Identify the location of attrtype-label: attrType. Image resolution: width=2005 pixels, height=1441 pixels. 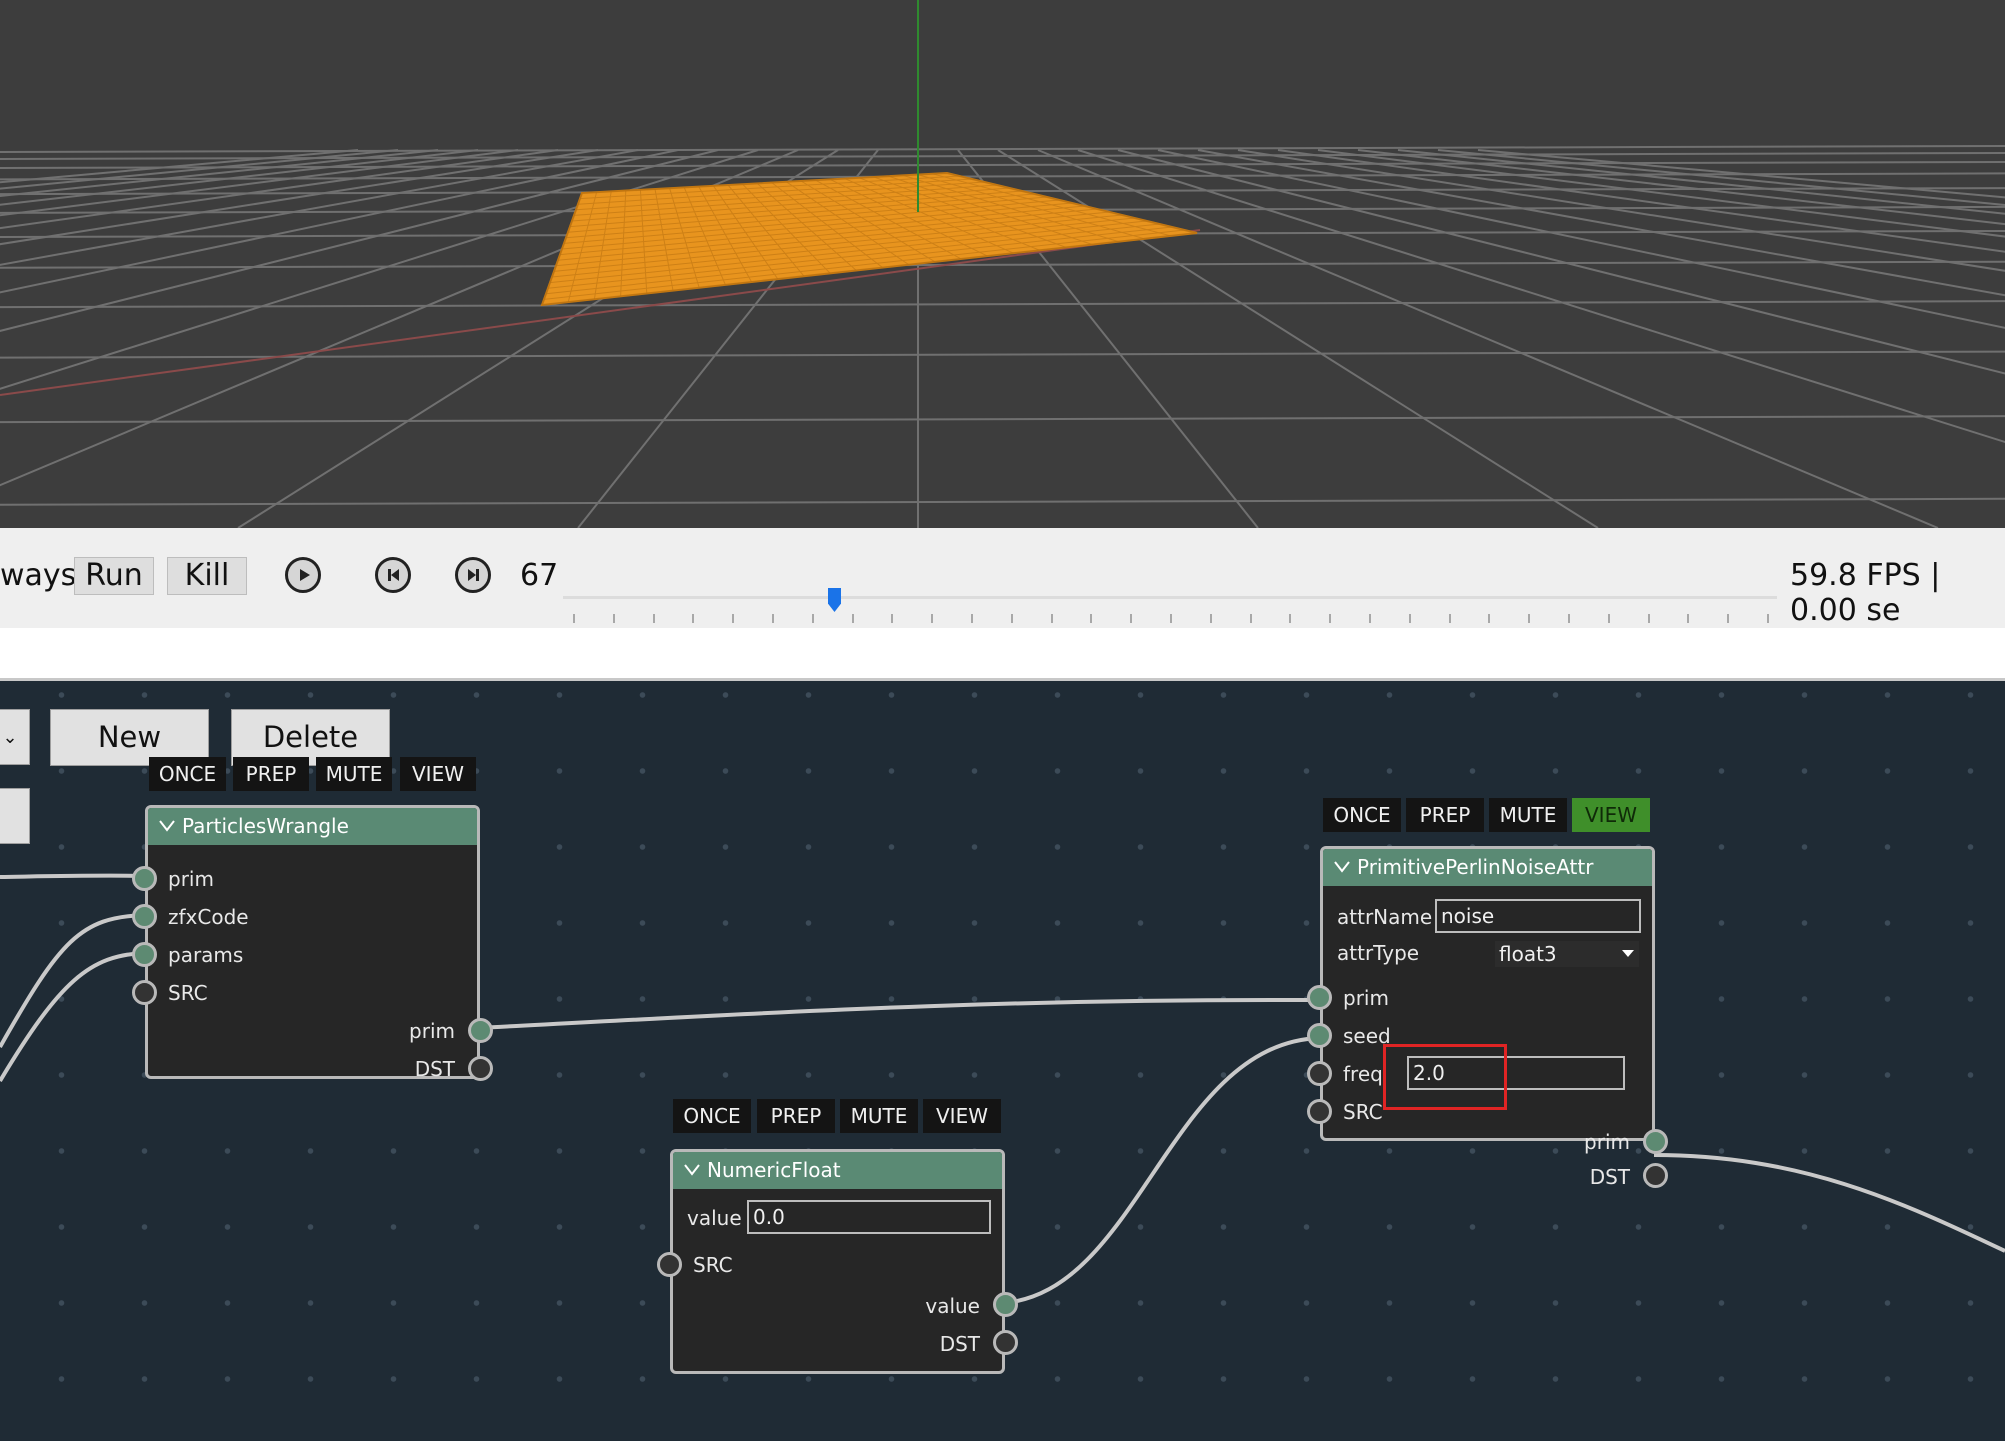
(1378, 953).